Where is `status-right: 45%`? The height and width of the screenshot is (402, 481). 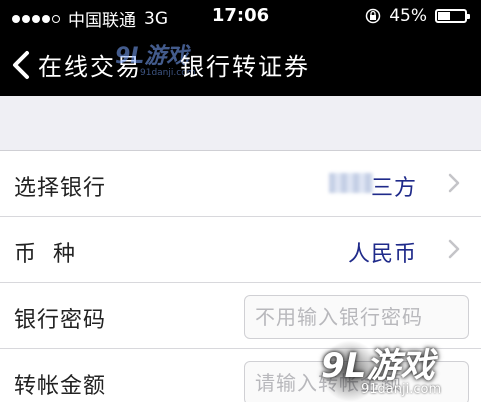
status-right: 45% is located at coordinates (417, 16).